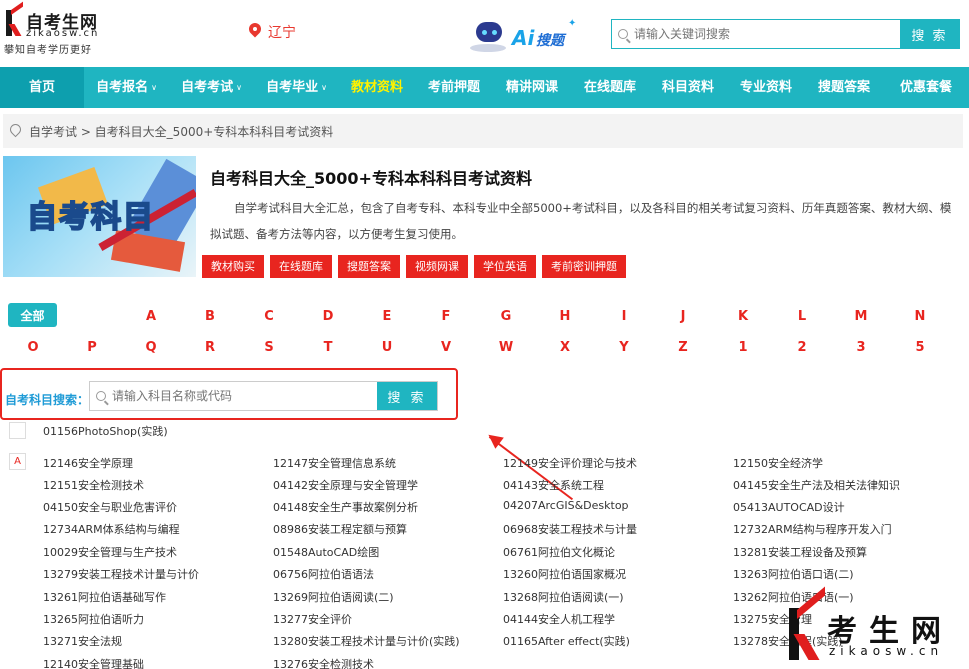  What do you see at coordinates (929, 34) in the screenshot?
I see `top-search-button: 搜 索` at bounding box center [929, 34].